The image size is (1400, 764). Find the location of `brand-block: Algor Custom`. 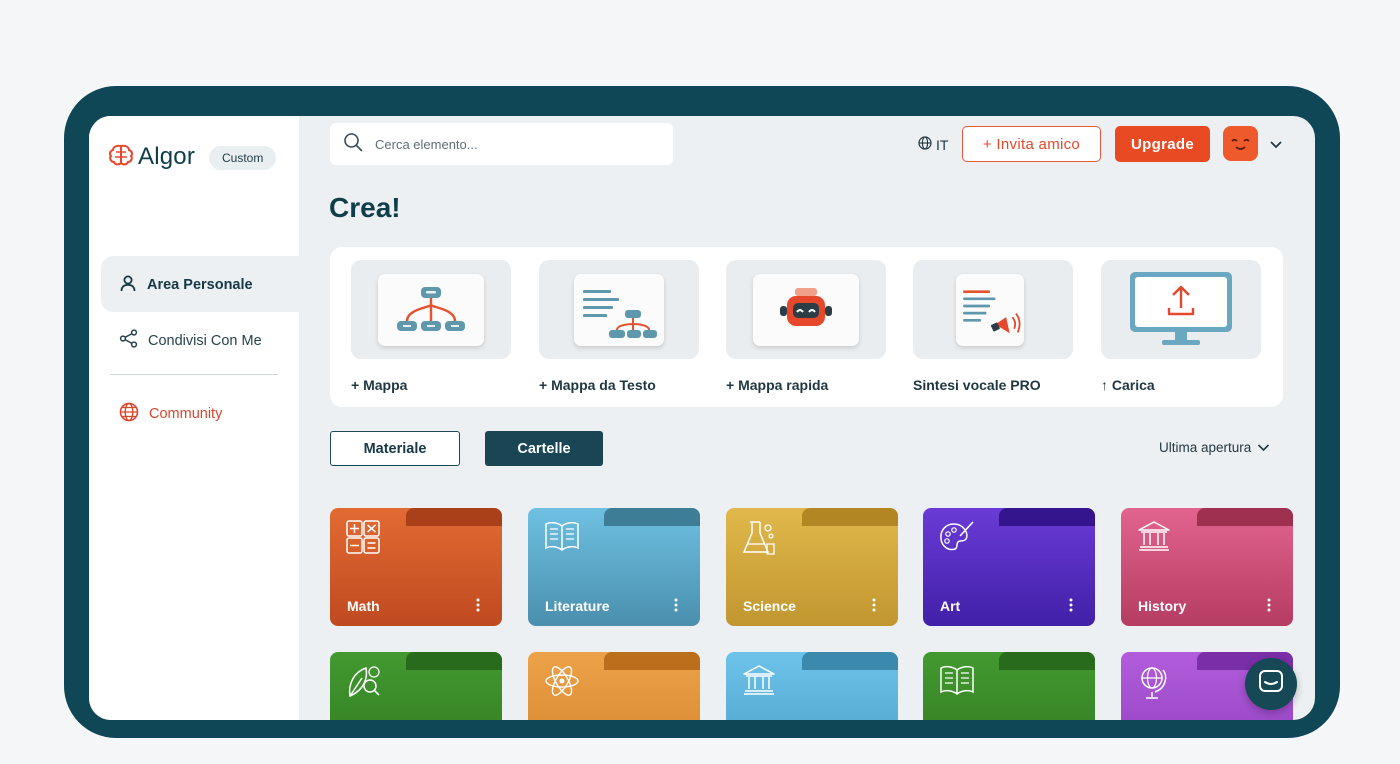

brand-block: Algor Custom is located at coordinates (194, 186).